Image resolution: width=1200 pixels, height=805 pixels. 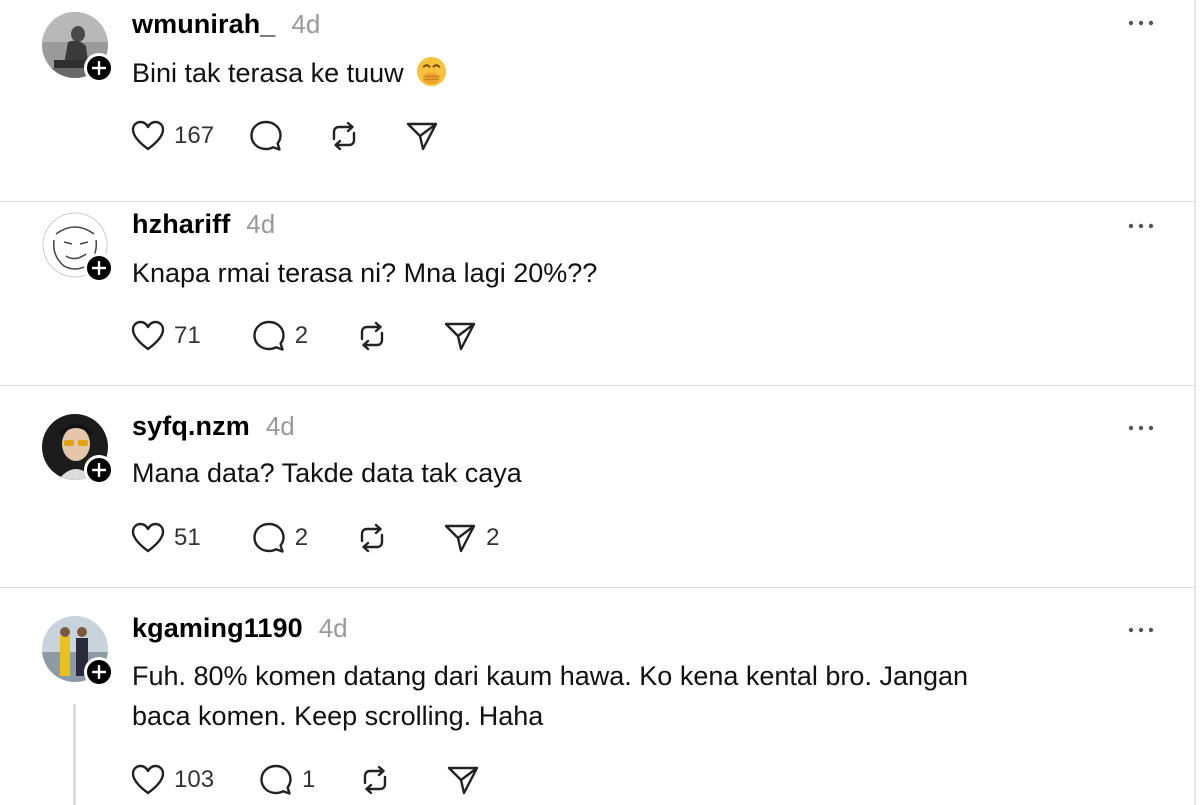 I want to click on username: hzhariff, so click(x=181, y=224).